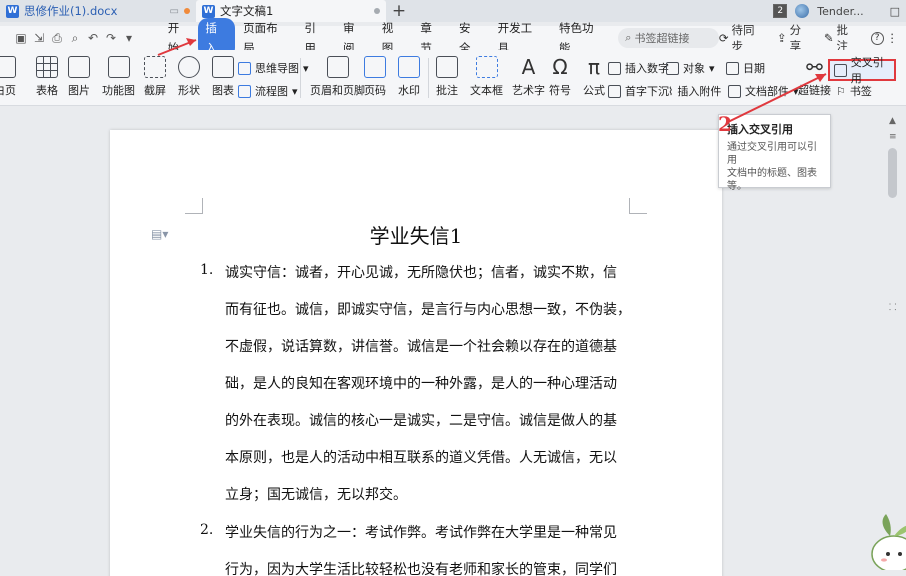 This screenshot has height=576, width=906. I want to click on tooltip-line: 通过交叉引用可以引用, so click(772, 154).